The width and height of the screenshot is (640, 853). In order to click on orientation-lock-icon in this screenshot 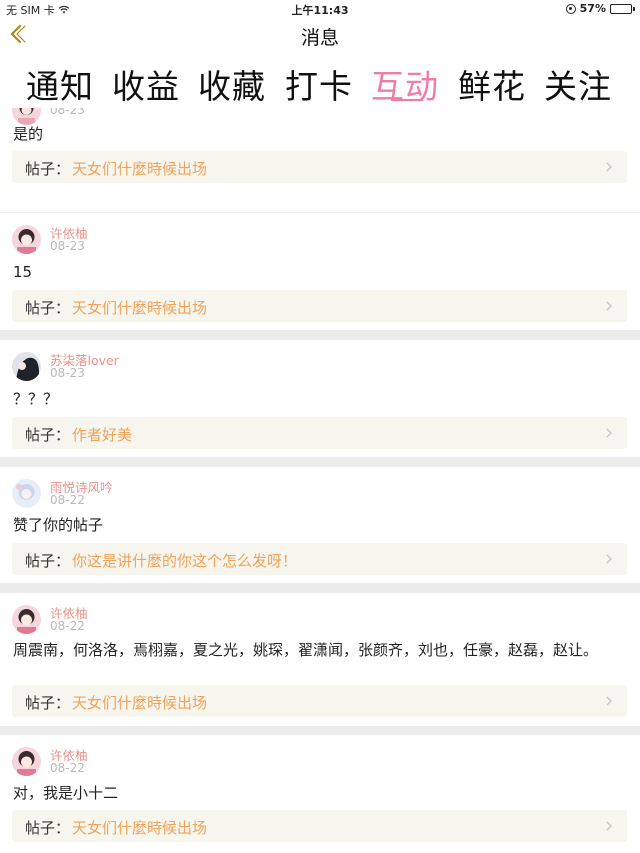, I will do `click(570, 8)`.